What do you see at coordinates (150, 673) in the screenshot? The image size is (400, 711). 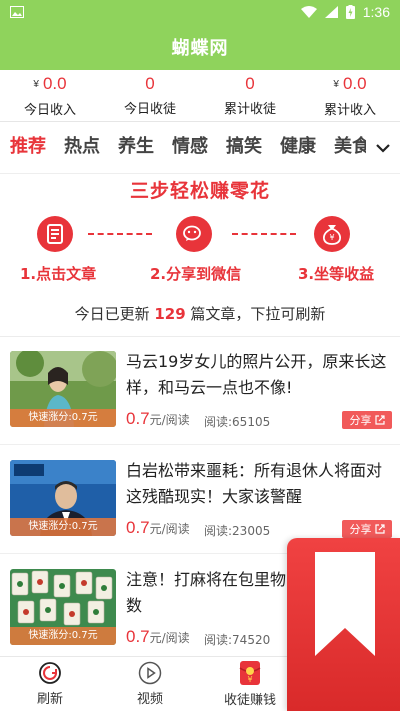 I see `play-icon` at bounding box center [150, 673].